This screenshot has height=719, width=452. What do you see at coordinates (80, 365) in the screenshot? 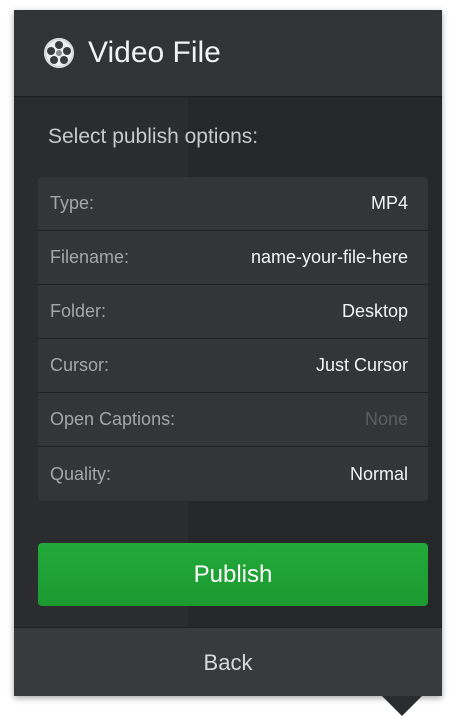
I see `option-label: Cursor:` at bounding box center [80, 365].